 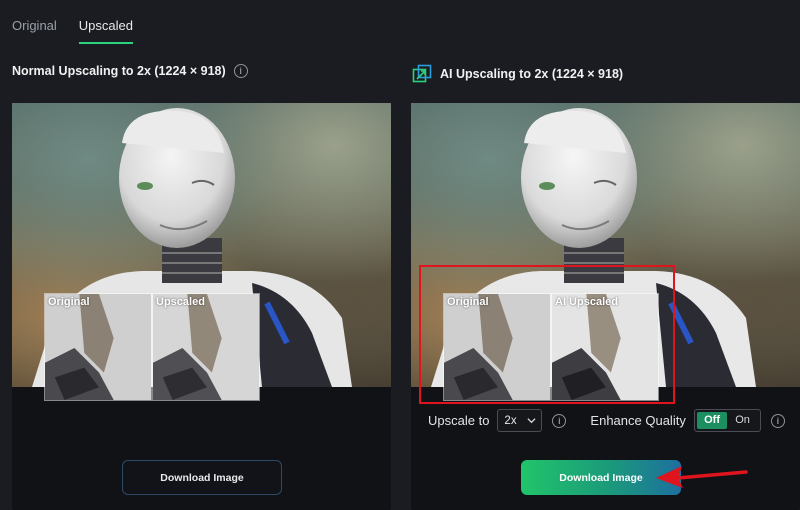 What do you see at coordinates (422, 73) in the screenshot?
I see `ai-upscale-icon` at bounding box center [422, 73].